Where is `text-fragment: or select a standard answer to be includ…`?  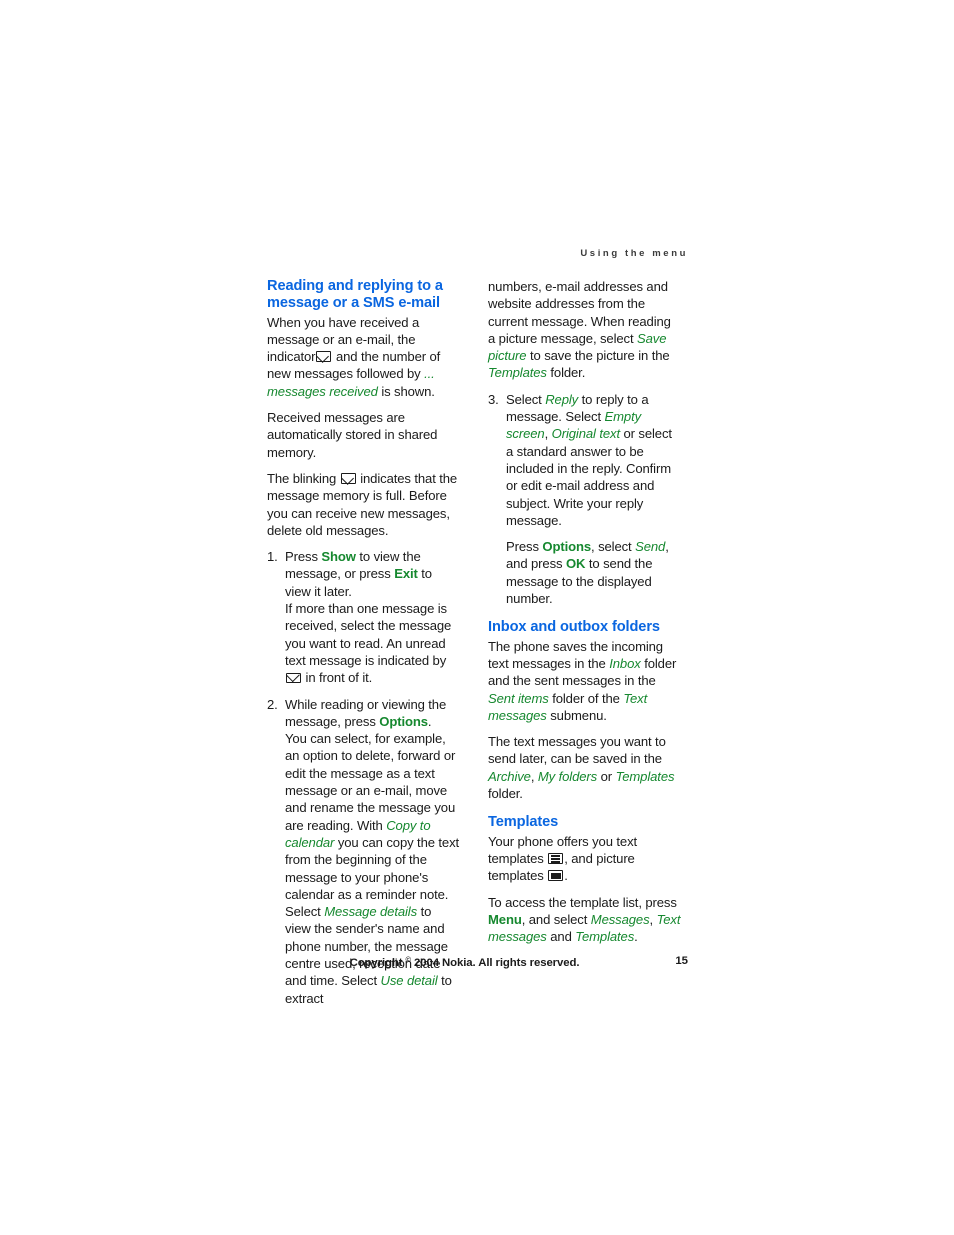
text-fragment: or select a standard answer to be includ… is located at coordinates (589, 477).